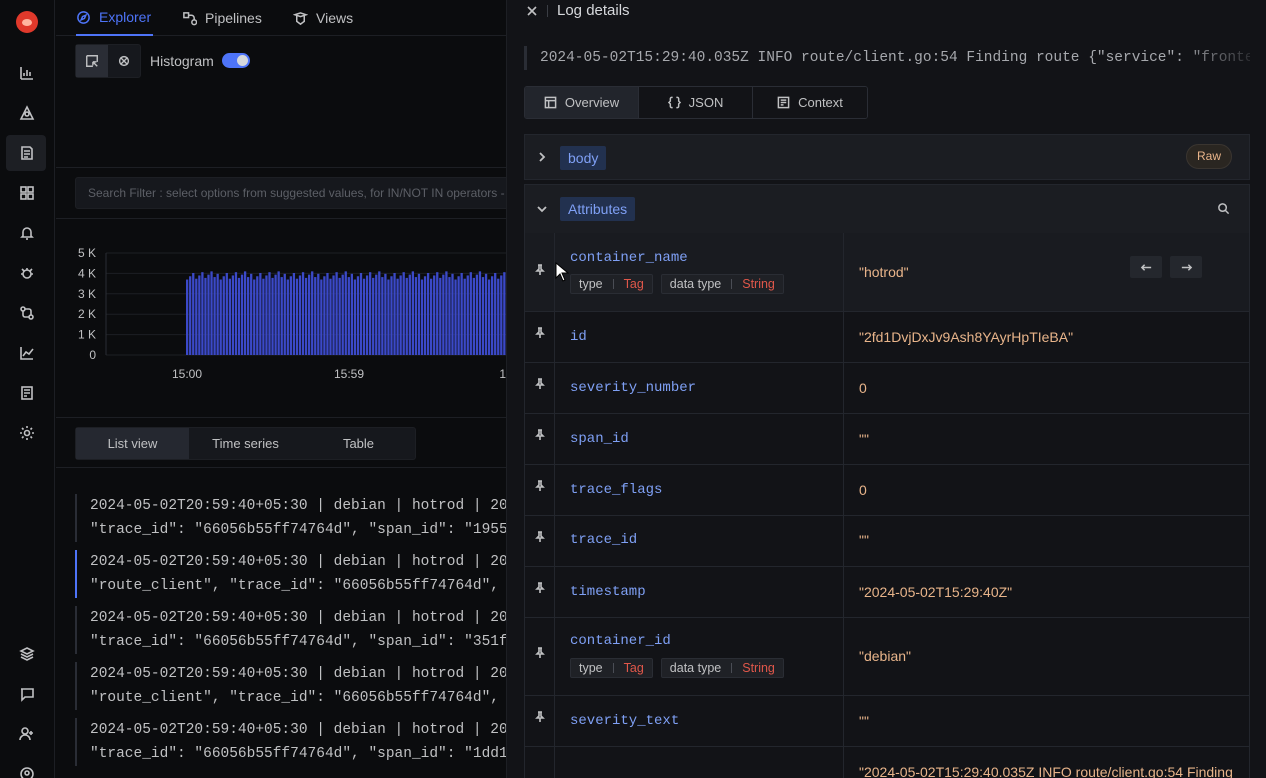 This screenshot has width=1266, height=778. I want to click on layers-icon, so click(27, 654).